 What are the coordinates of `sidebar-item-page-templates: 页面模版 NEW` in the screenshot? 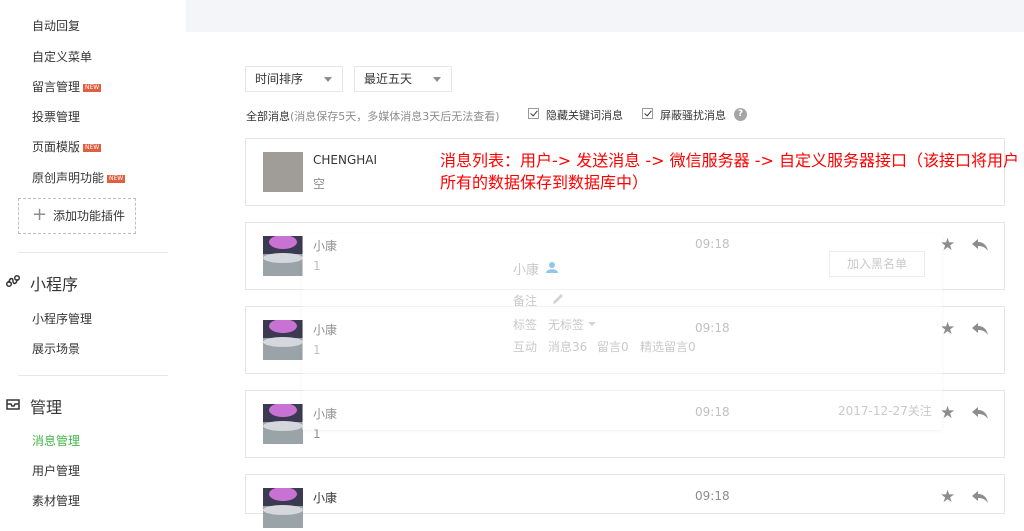 It's located at (67, 146).